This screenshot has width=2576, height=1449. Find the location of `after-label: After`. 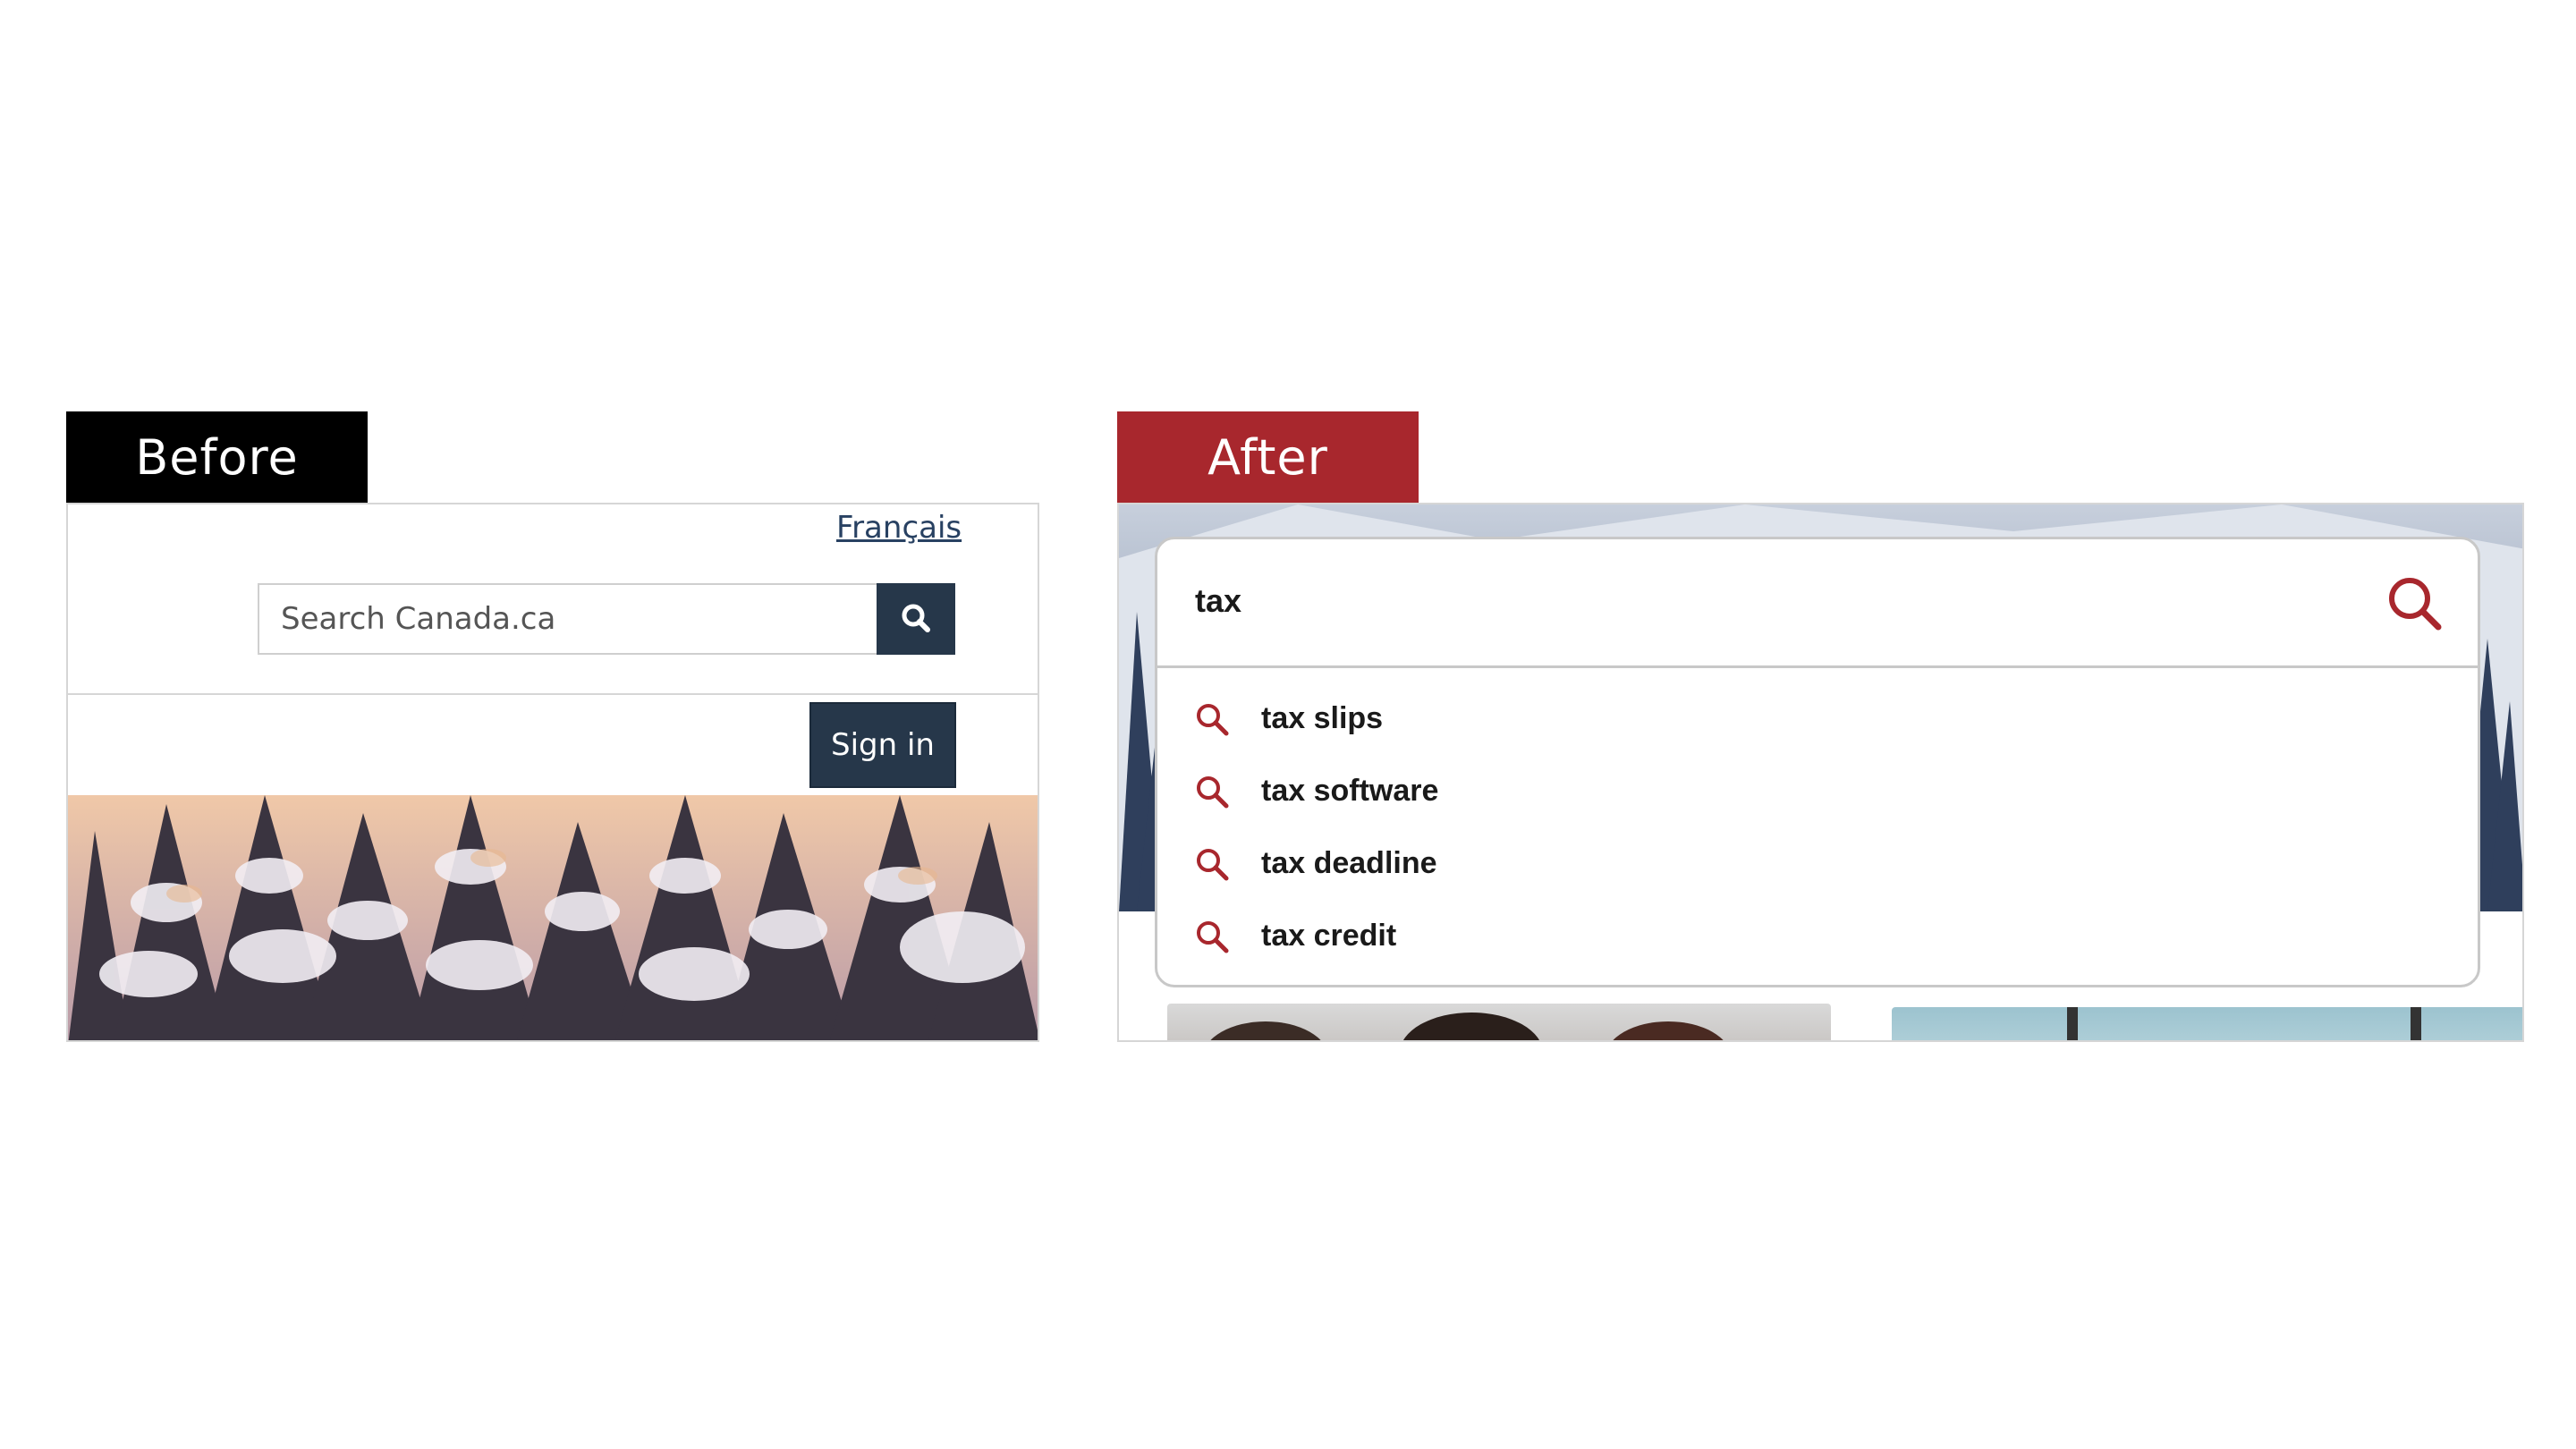

after-label: After is located at coordinates (1268, 457).